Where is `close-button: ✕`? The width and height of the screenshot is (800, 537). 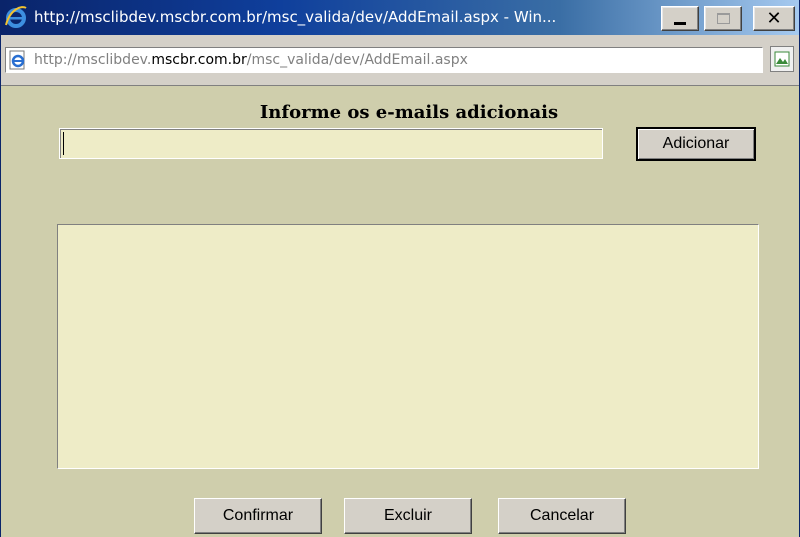 close-button: ✕ is located at coordinates (774, 18).